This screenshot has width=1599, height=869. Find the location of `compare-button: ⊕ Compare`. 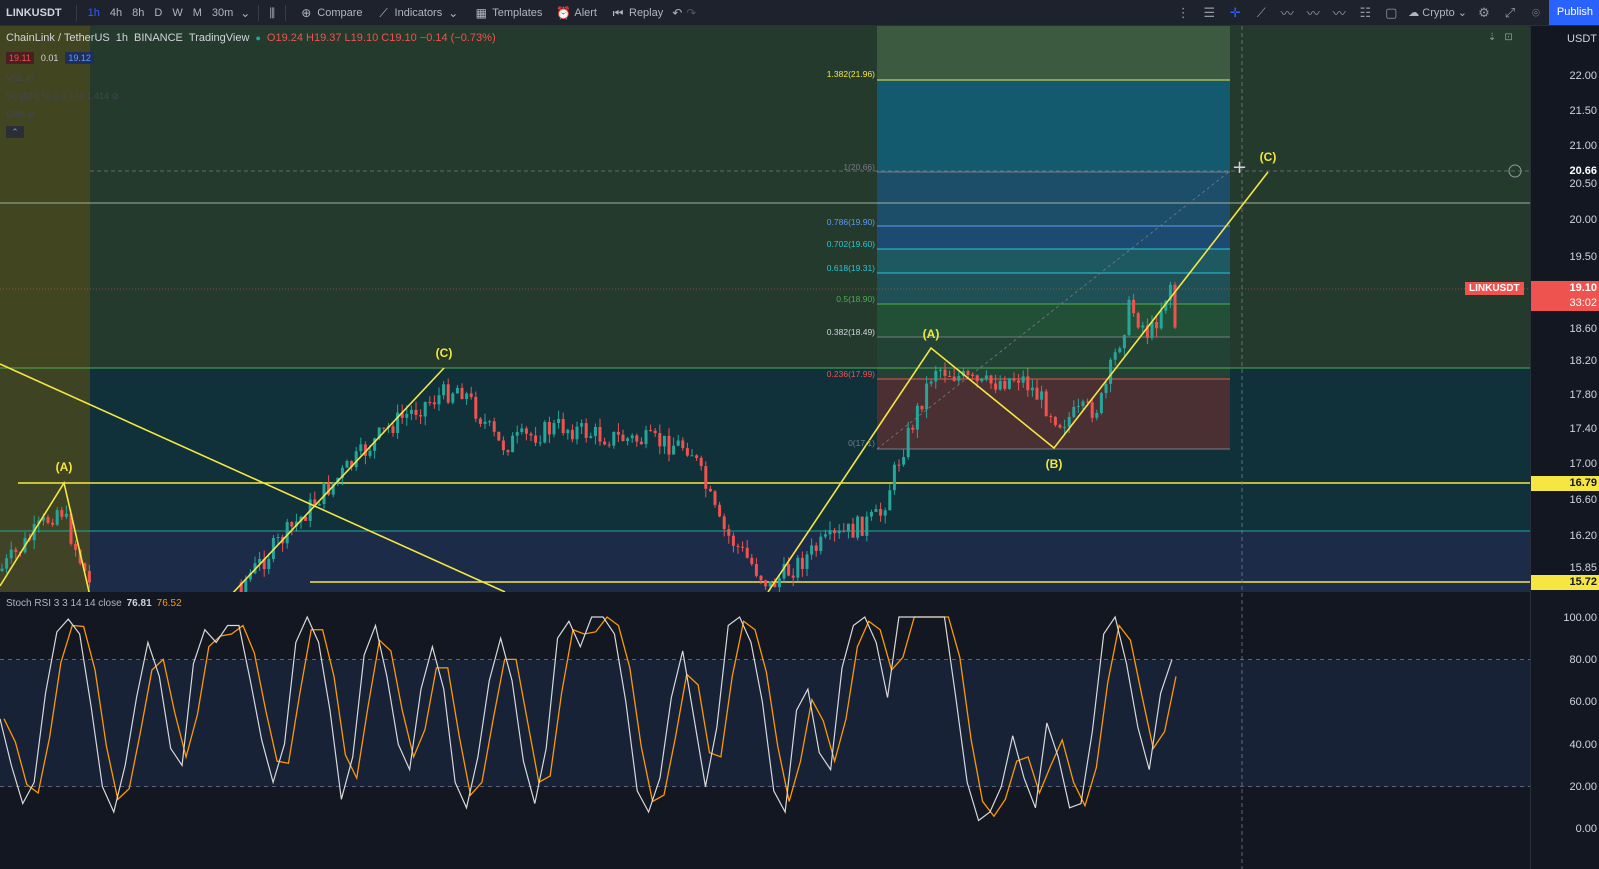

compare-button: ⊕ Compare is located at coordinates (330, 13).